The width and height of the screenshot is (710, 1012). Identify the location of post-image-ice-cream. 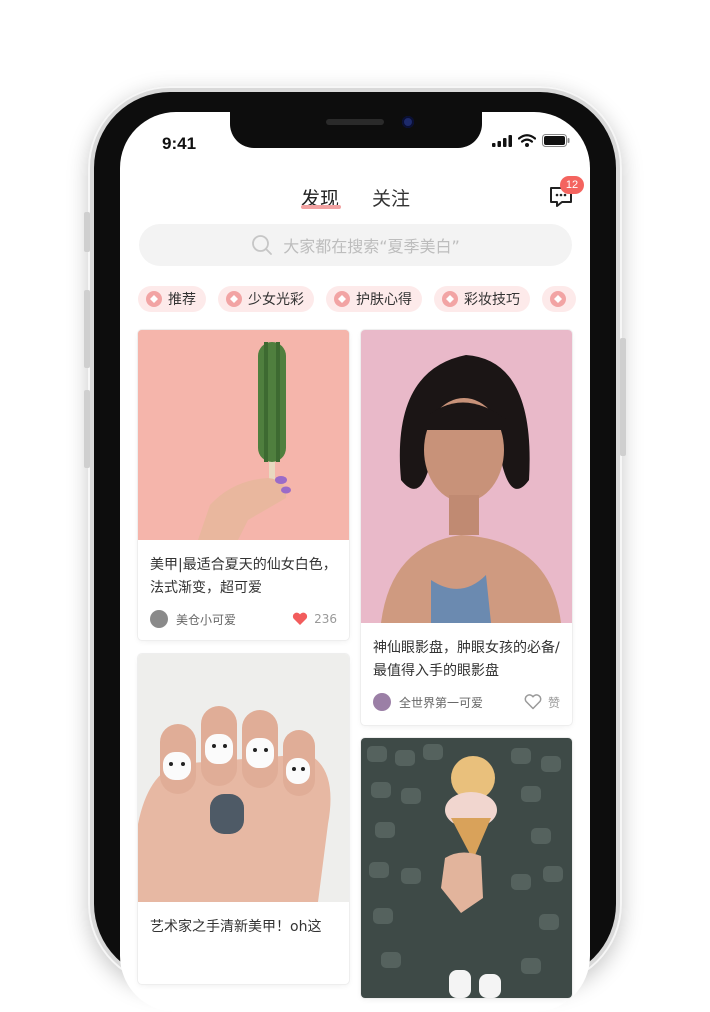
(466, 868).